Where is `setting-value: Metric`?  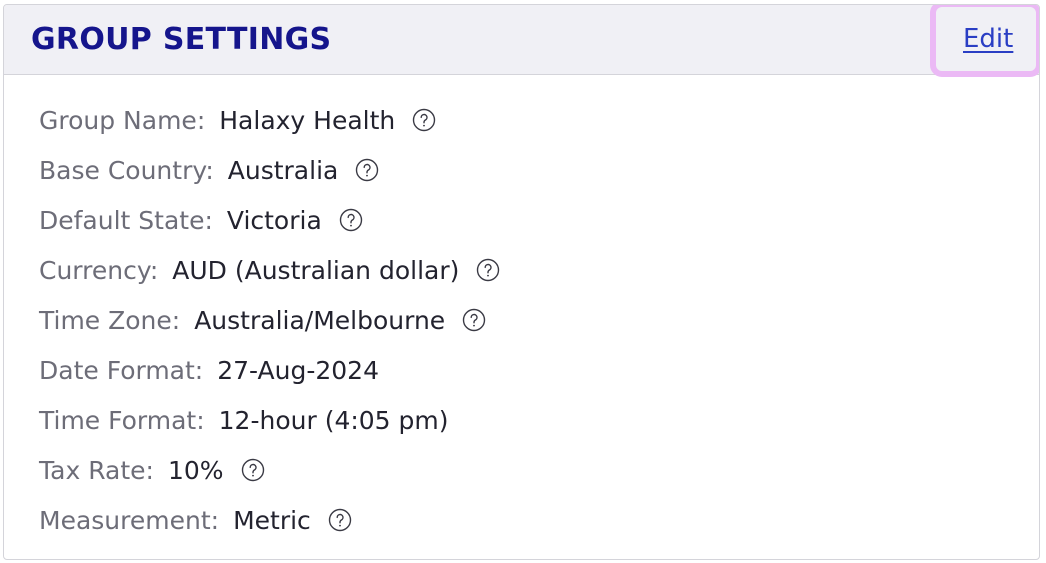
setting-value: Metric is located at coordinates (272, 520).